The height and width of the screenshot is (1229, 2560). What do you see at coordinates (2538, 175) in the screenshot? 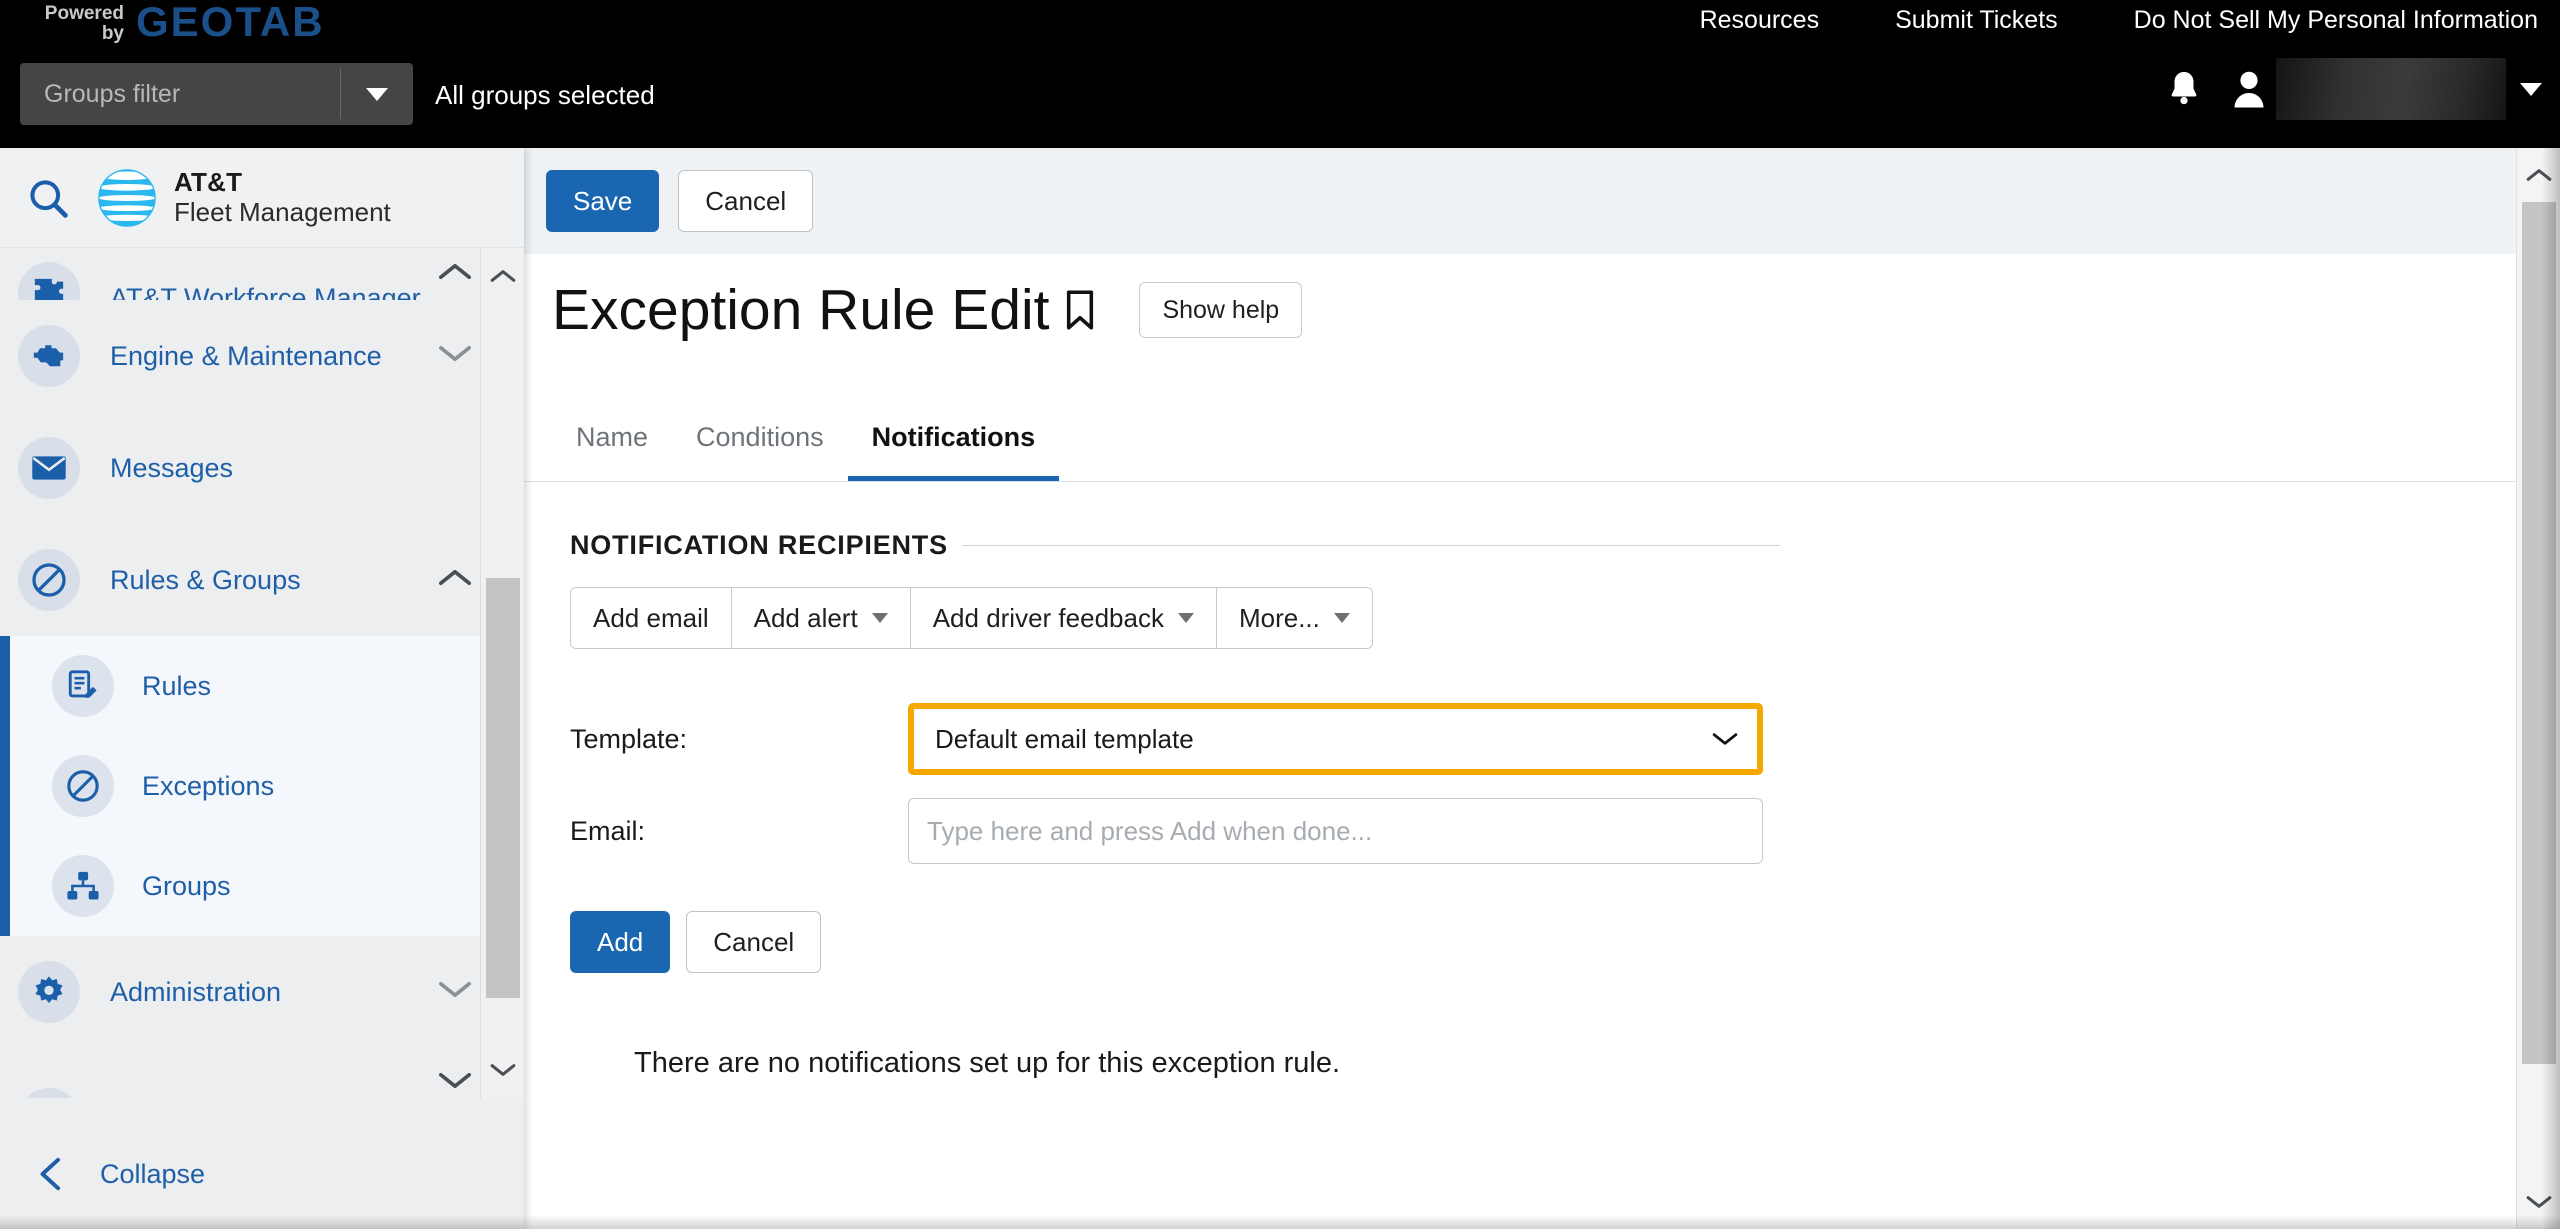
I see `main-scroll-up-button` at bounding box center [2538, 175].